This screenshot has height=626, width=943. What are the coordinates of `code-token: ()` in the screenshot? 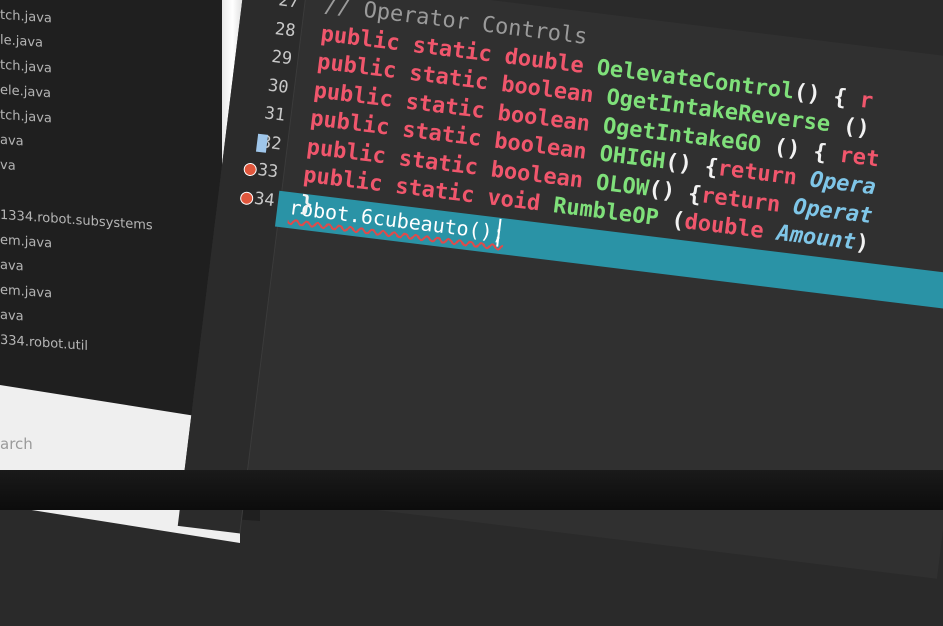 It's located at (850, 127).